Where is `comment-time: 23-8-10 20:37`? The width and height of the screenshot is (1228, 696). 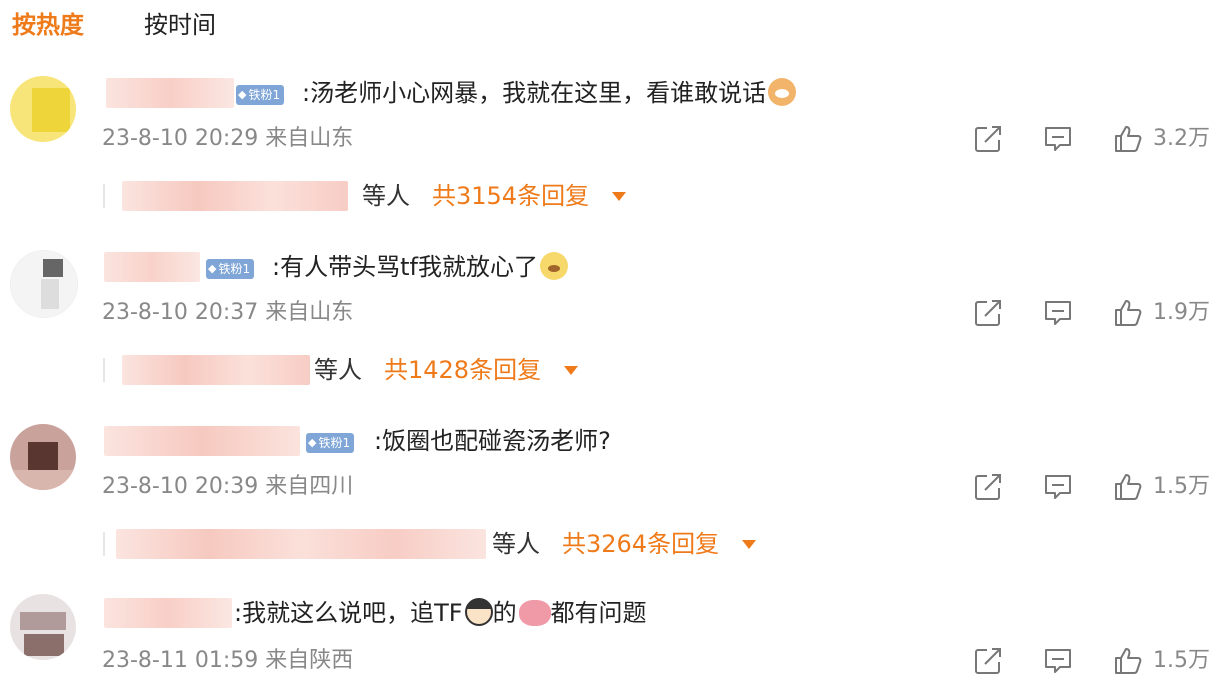
comment-time: 23-8-10 20:37 is located at coordinates (180, 312).